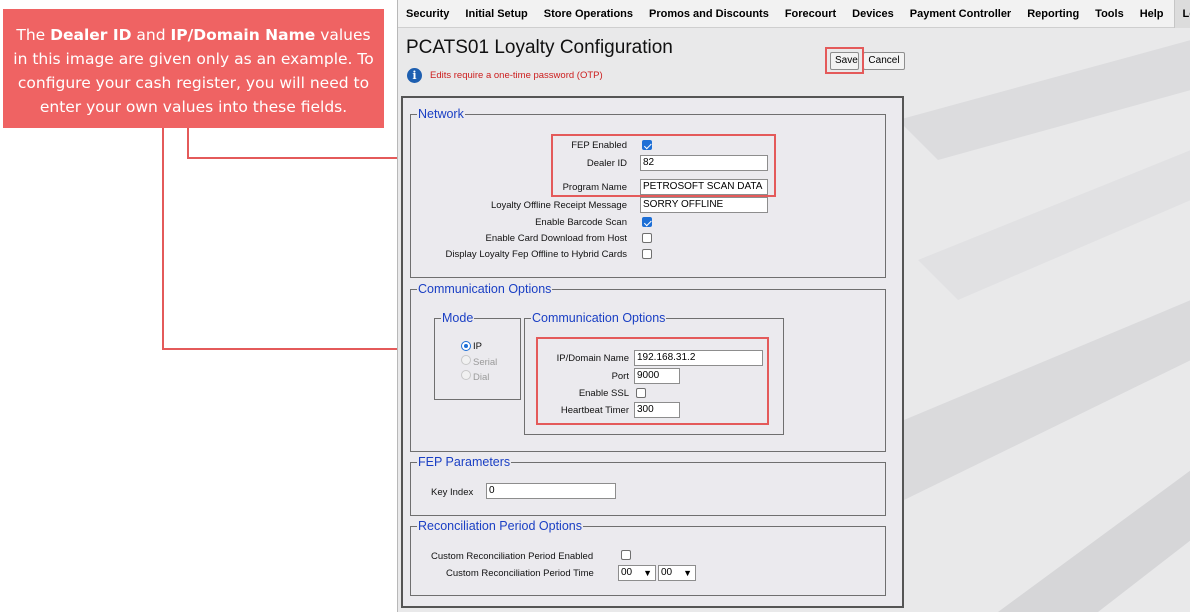  Describe the element at coordinates (588, 14) in the screenshot. I see `menu-store-operations: Store Operations` at that location.